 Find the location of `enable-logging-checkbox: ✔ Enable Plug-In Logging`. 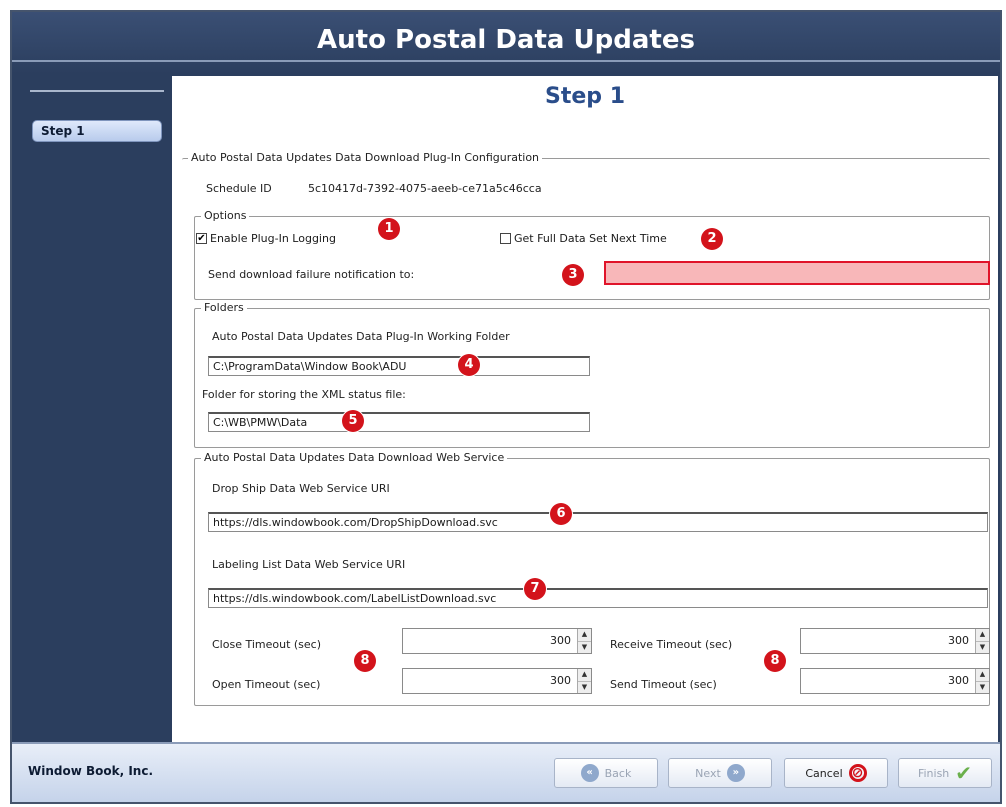

enable-logging-checkbox: ✔ Enable Plug-In Logging is located at coordinates (266, 238).